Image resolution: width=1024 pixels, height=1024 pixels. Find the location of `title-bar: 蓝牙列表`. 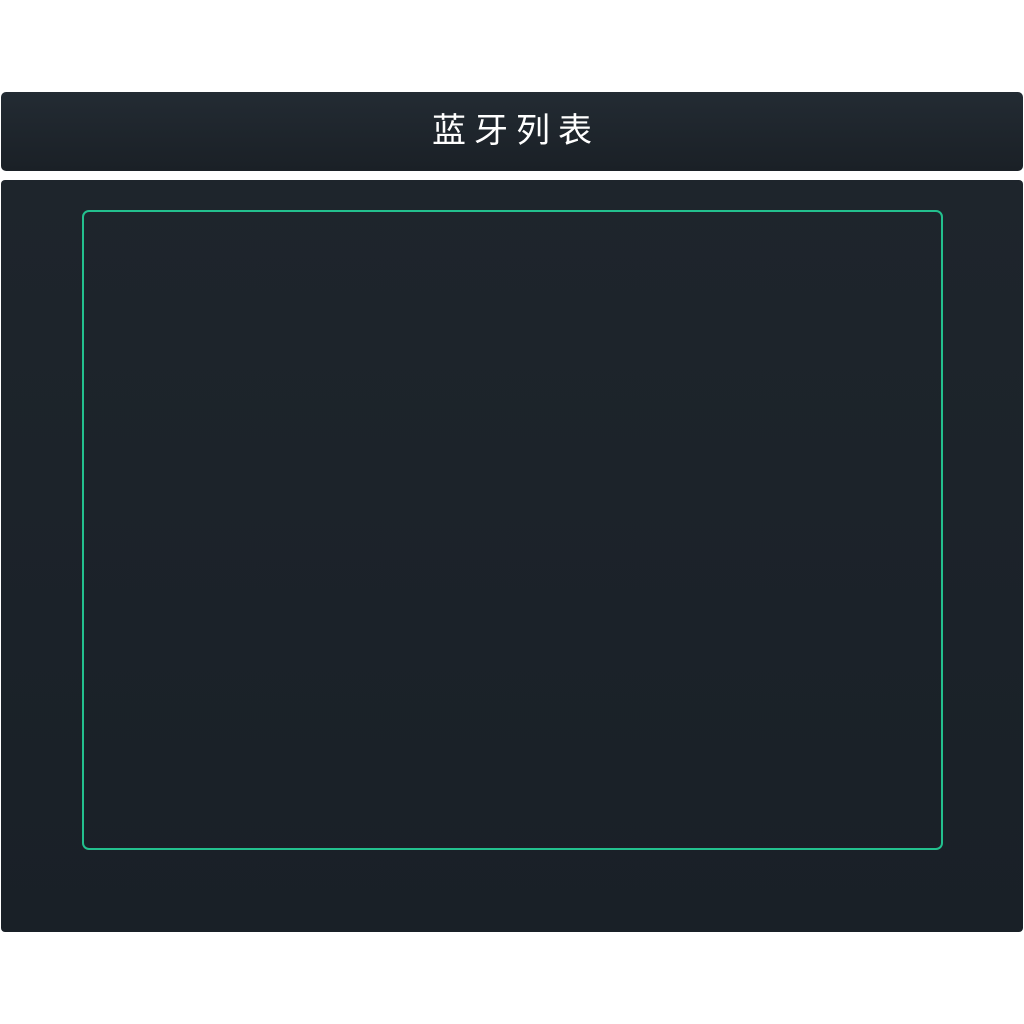

title-bar: 蓝牙列表 is located at coordinates (512, 131).